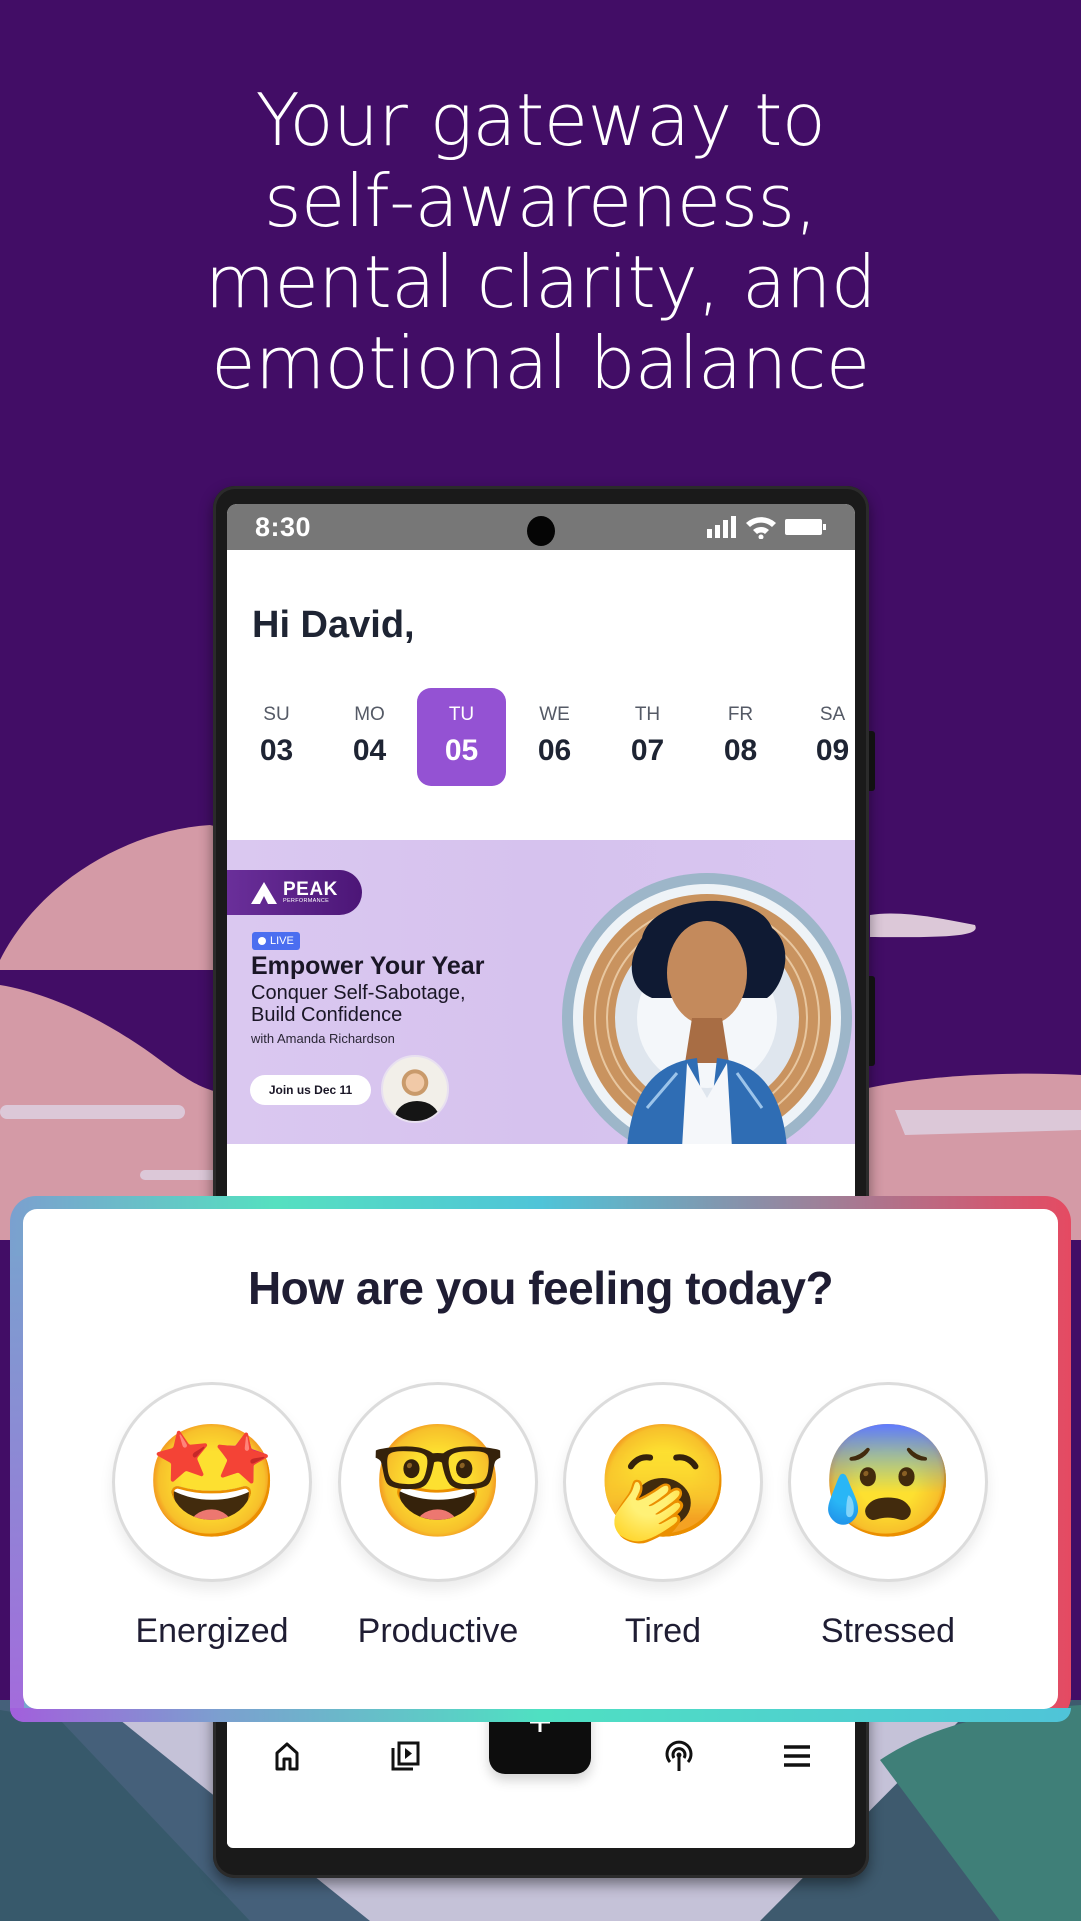  What do you see at coordinates (283, 526) in the screenshot?
I see `status-time: 8:30` at bounding box center [283, 526].